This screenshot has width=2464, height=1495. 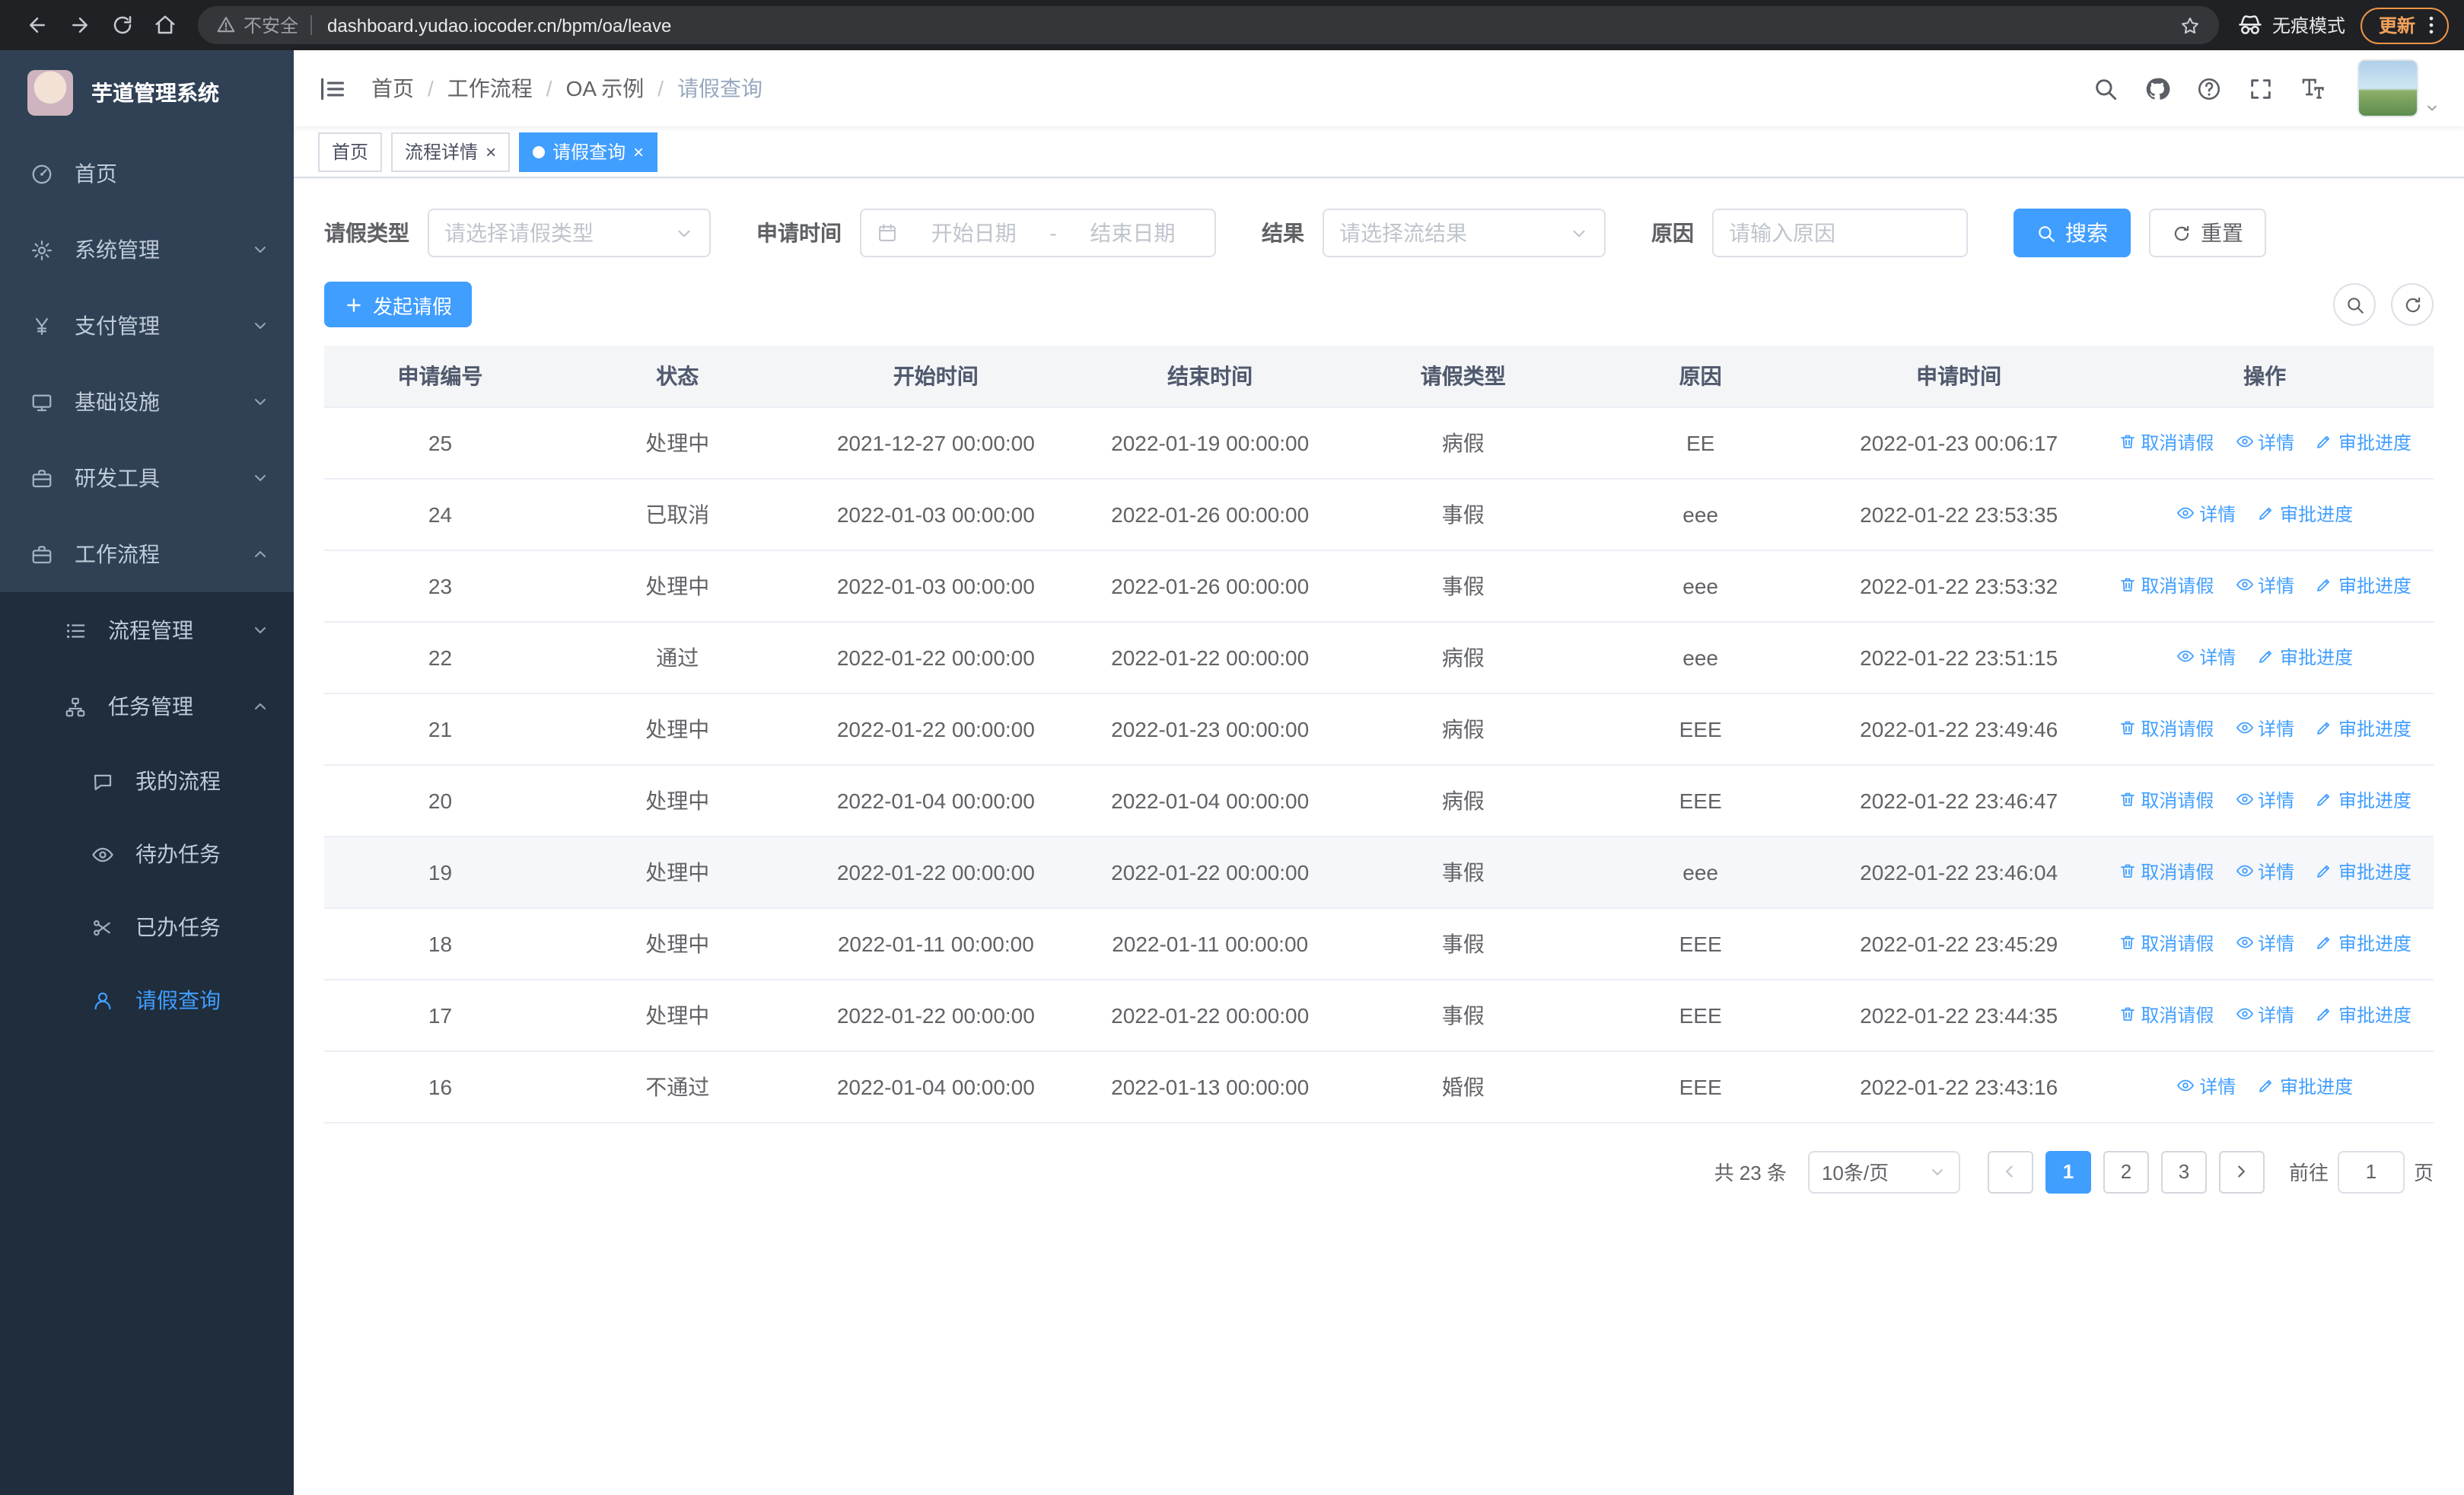 What do you see at coordinates (2209, 88) in the screenshot?
I see `help-icon` at bounding box center [2209, 88].